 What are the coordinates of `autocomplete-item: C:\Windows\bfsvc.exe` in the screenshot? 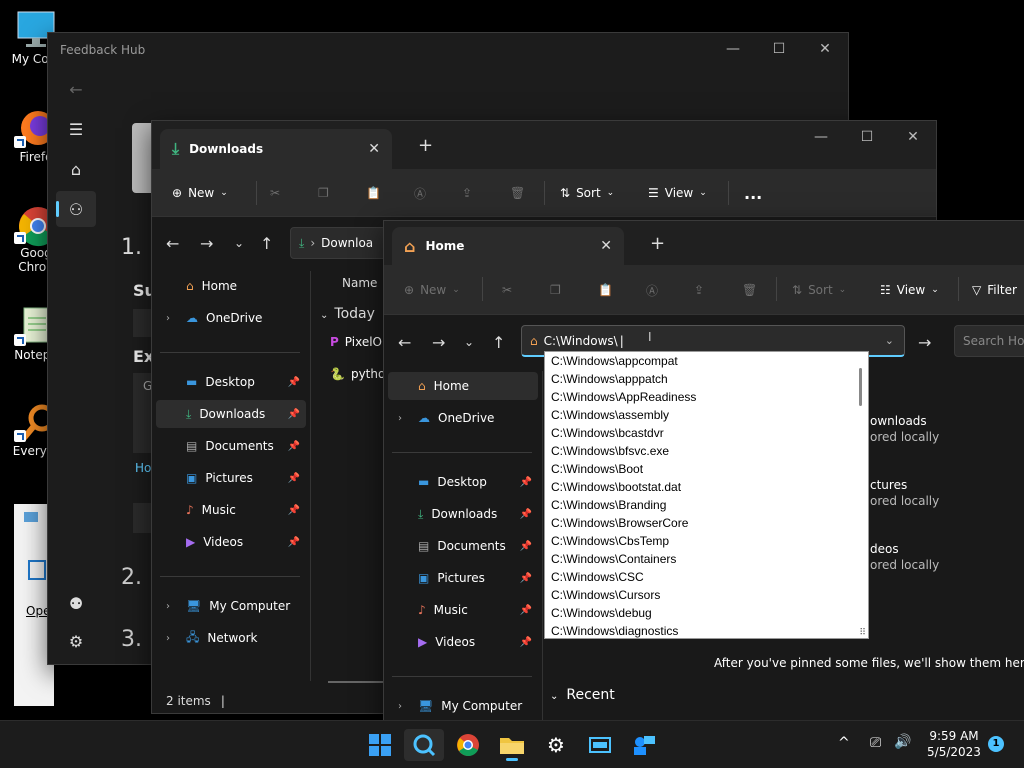 It's located at (706, 451).